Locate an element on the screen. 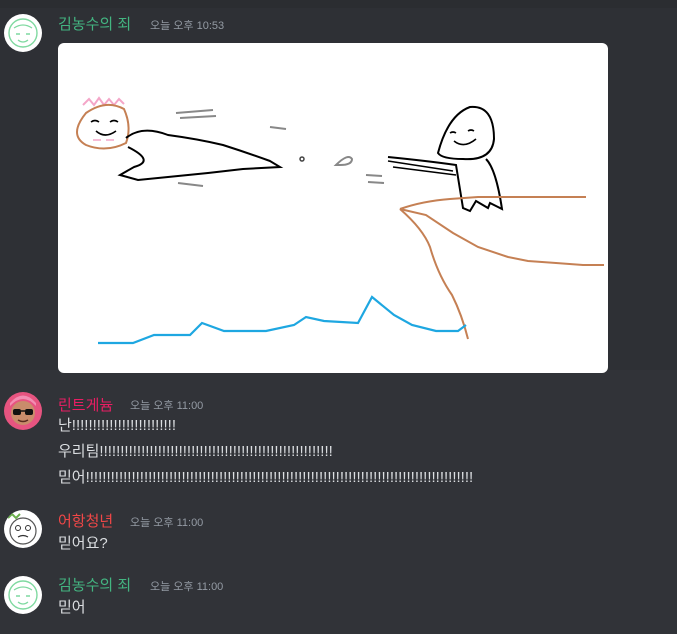 This screenshot has width=677, height=634. sunglasses-face-icon is located at coordinates (23, 410).